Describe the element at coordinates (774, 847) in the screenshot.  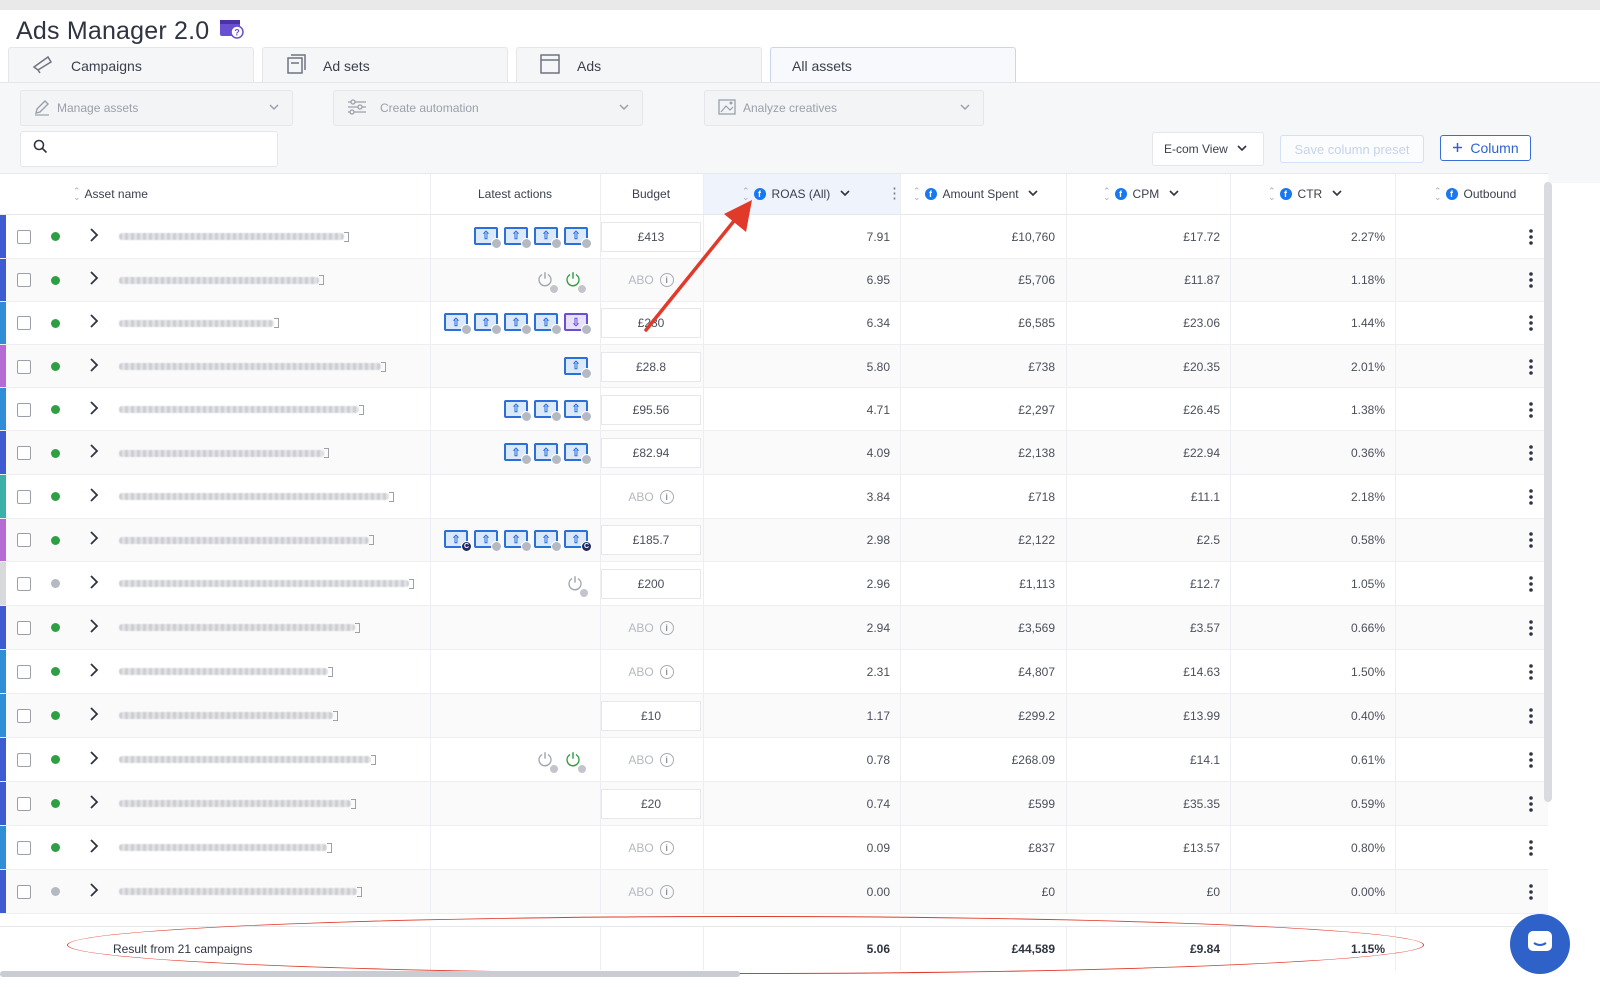
I see `table-row: ABO i 0.09 £837 £13.57 0.80%` at that location.